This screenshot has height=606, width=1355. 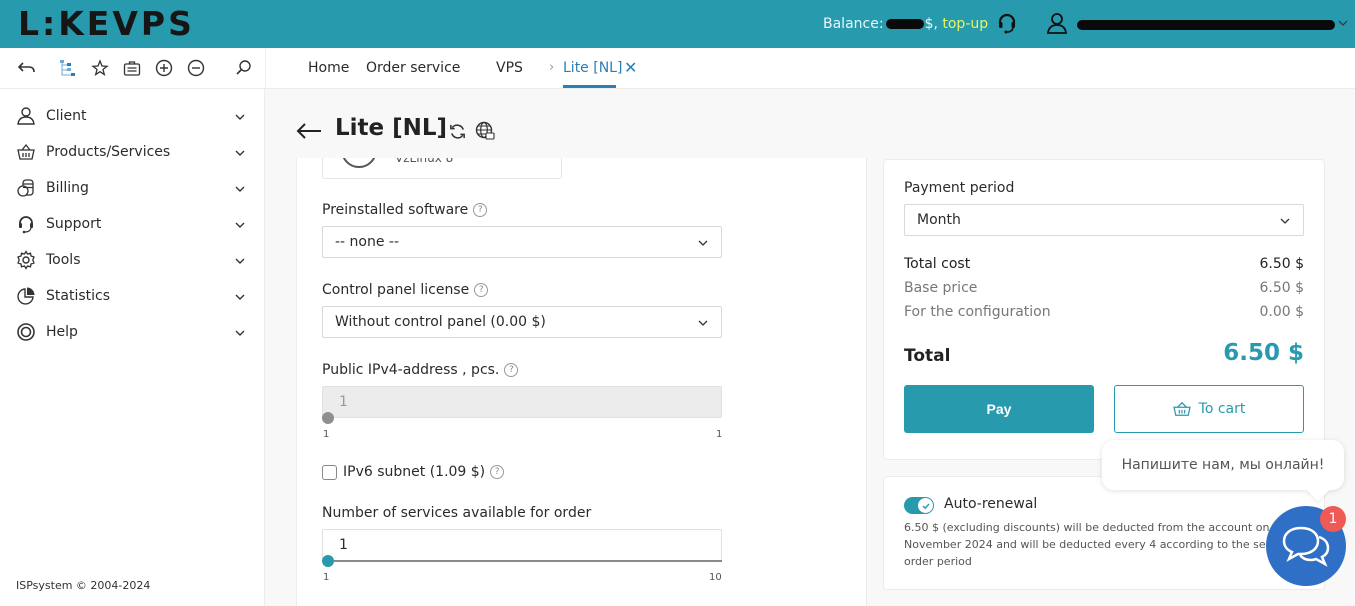 I want to click on active-tab-indicator, so click(x=589, y=86).